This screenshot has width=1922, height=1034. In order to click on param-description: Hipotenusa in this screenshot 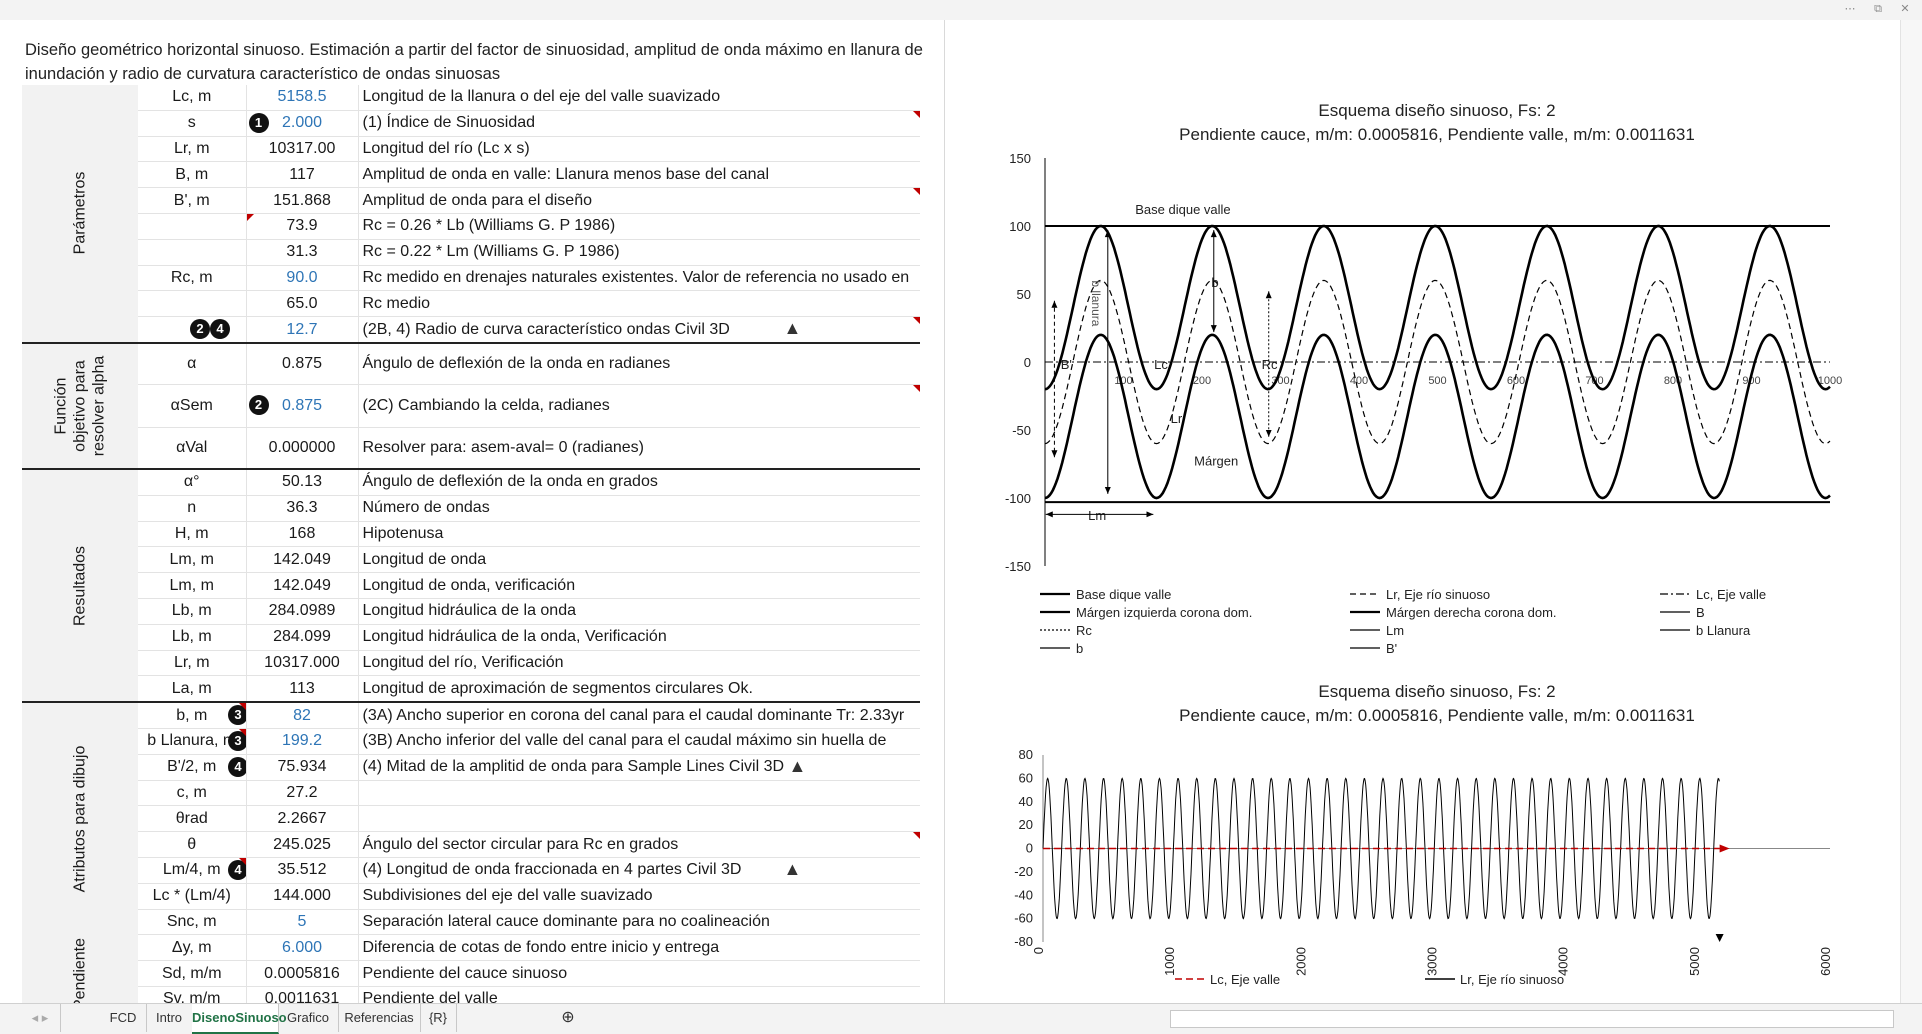, I will do `click(639, 534)`.